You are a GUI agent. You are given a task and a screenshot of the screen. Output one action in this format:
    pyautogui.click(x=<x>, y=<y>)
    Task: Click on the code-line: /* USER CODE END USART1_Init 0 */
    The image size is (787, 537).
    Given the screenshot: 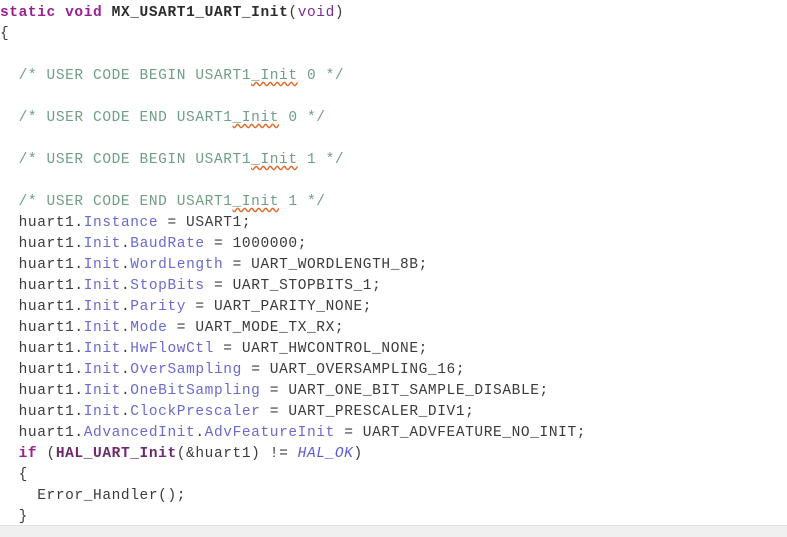 What is the action you would take?
    pyautogui.click(x=393, y=118)
    